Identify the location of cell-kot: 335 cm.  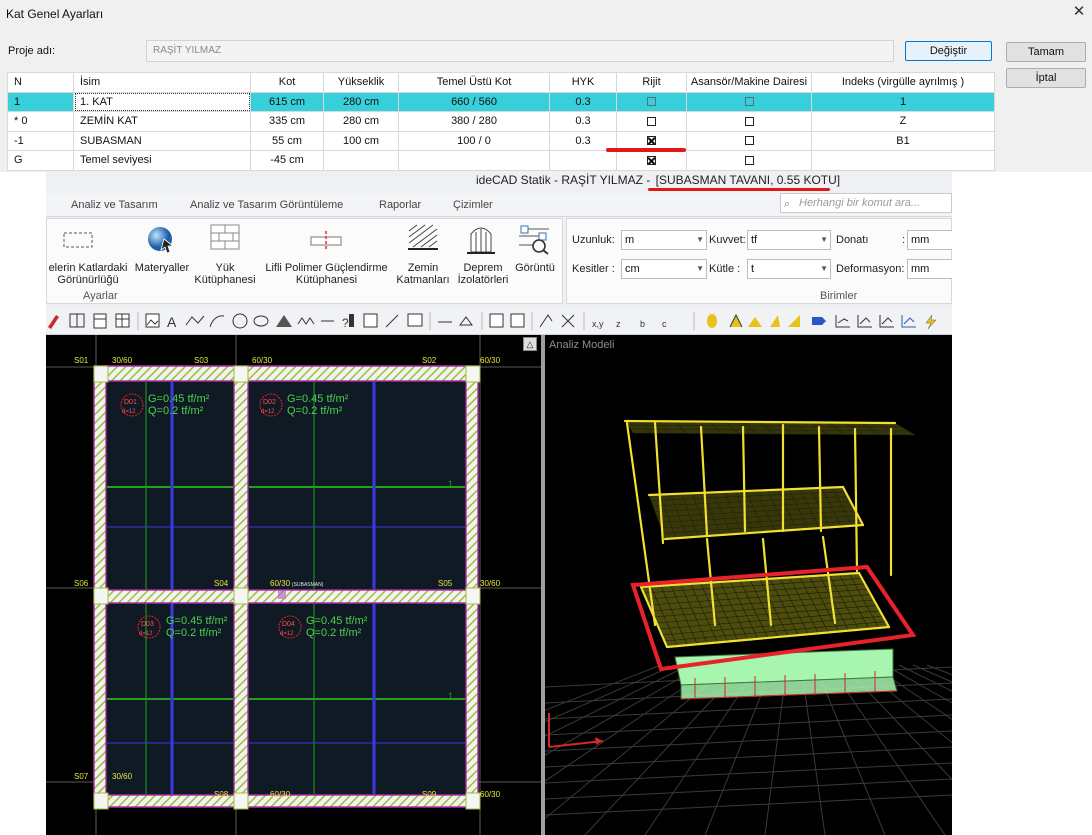
(287, 121).